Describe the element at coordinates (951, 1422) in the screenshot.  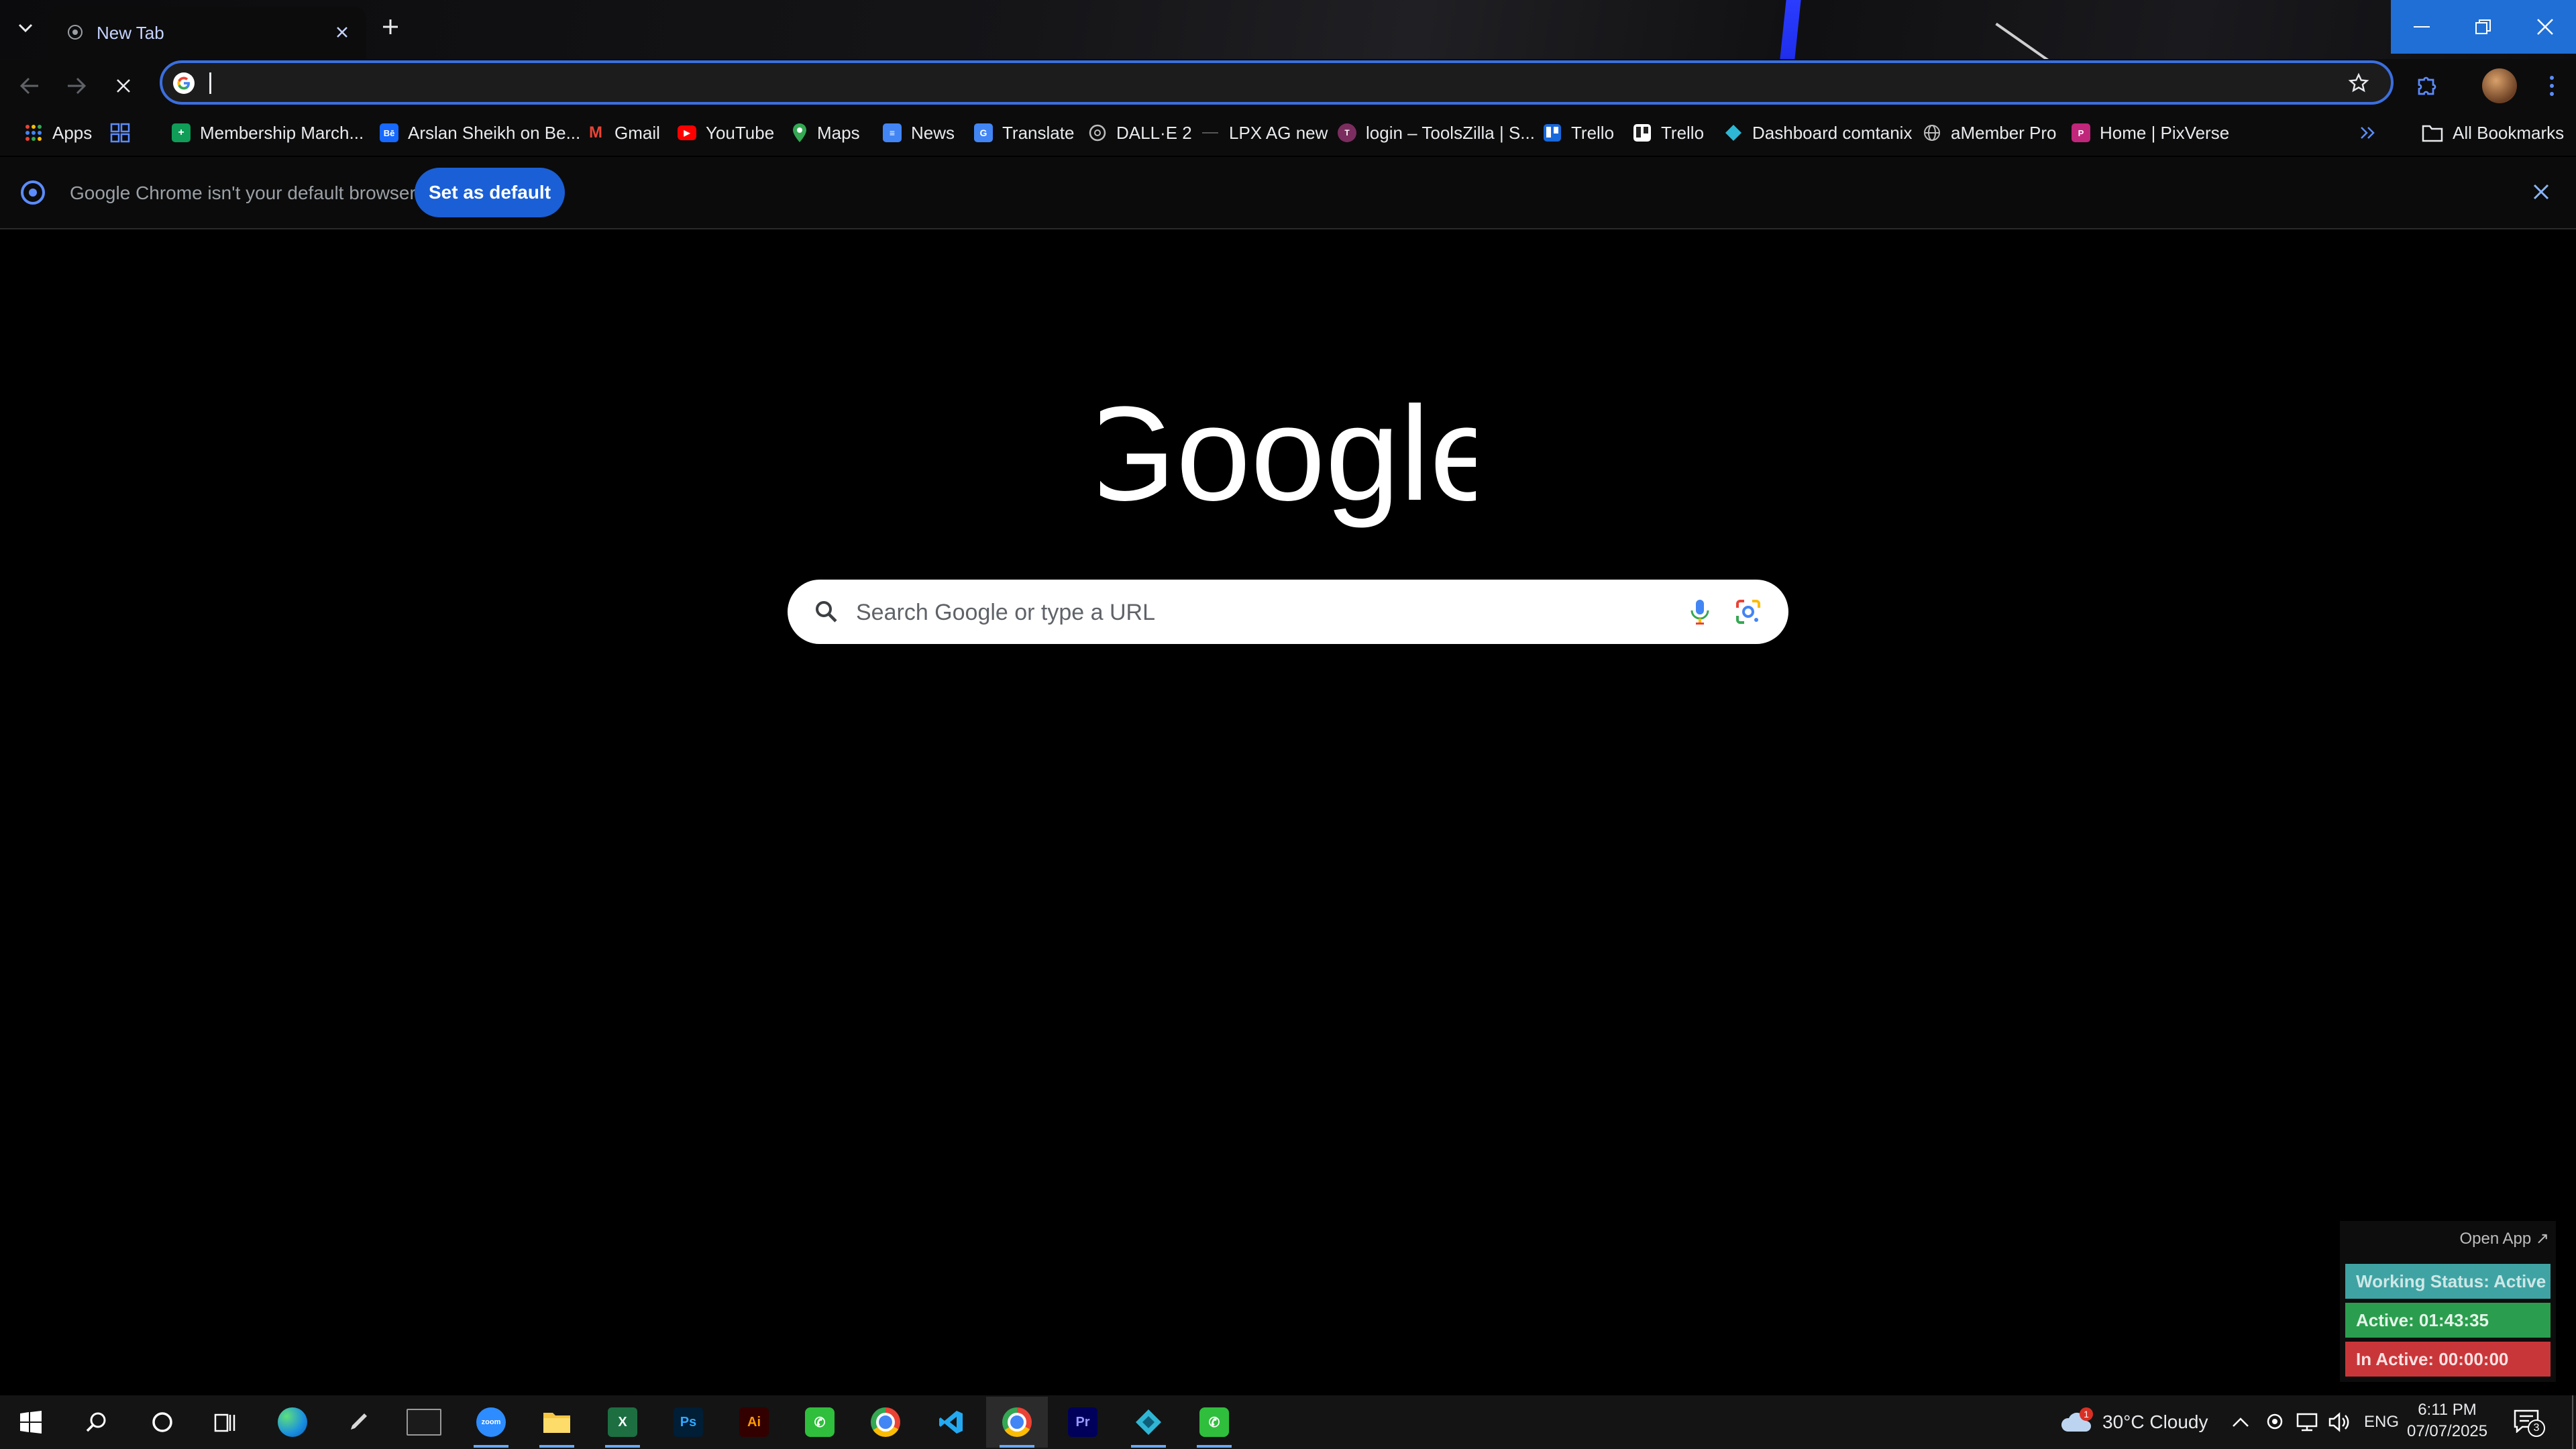
I see `taskbar-app-vscode` at that location.